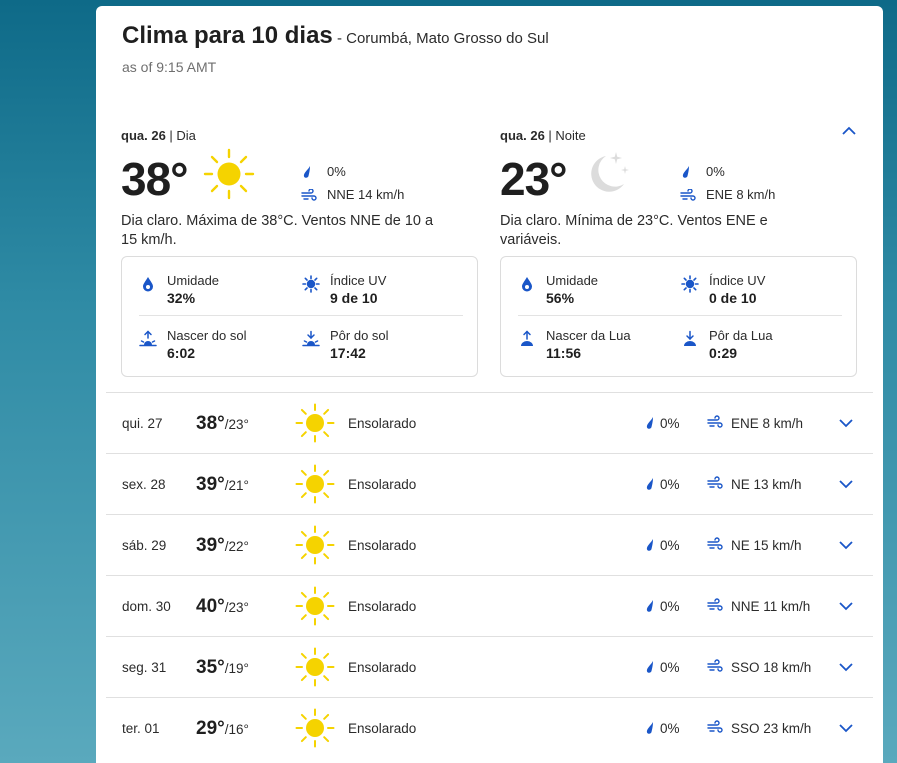  What do you see at coordinates (570, 135) in the screenshot?
I see `night-period: Noite` at bounding box center [570, 135].